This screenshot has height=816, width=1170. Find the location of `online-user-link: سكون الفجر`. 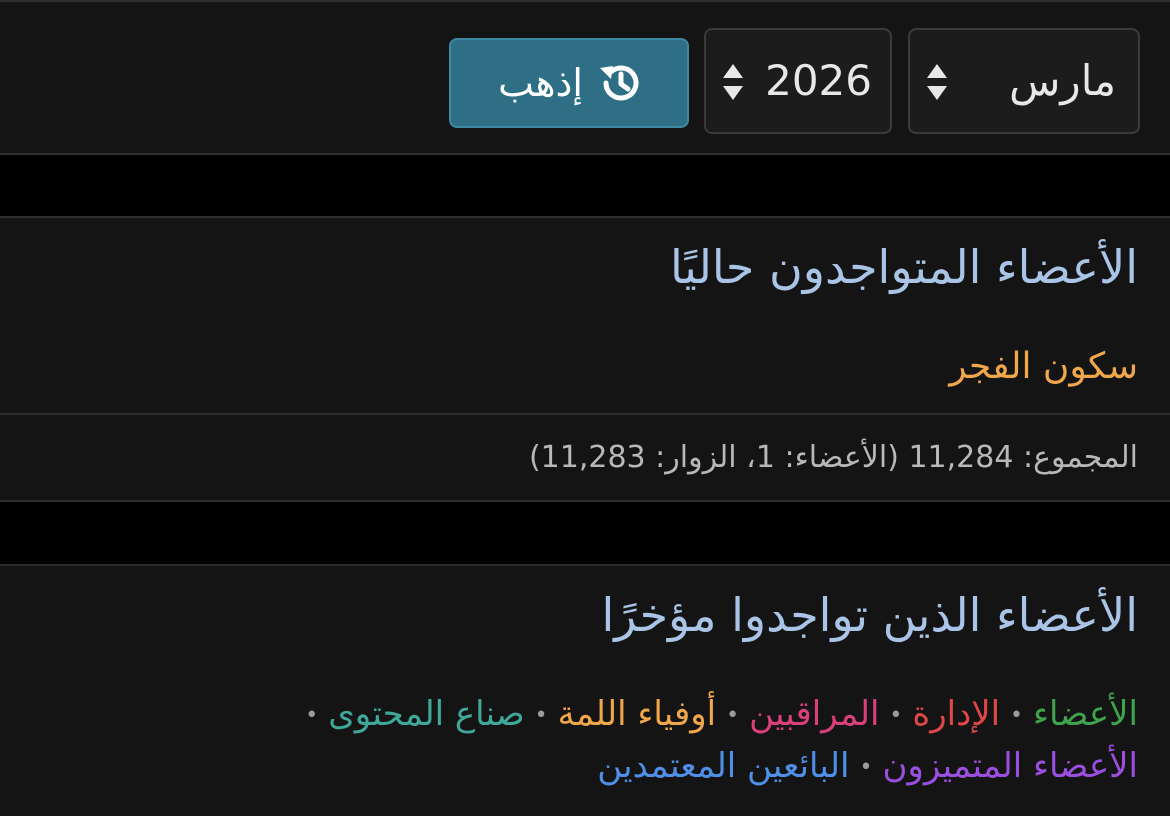

online-user-link: سكون الفجر is located at coordinates (1043, 366).